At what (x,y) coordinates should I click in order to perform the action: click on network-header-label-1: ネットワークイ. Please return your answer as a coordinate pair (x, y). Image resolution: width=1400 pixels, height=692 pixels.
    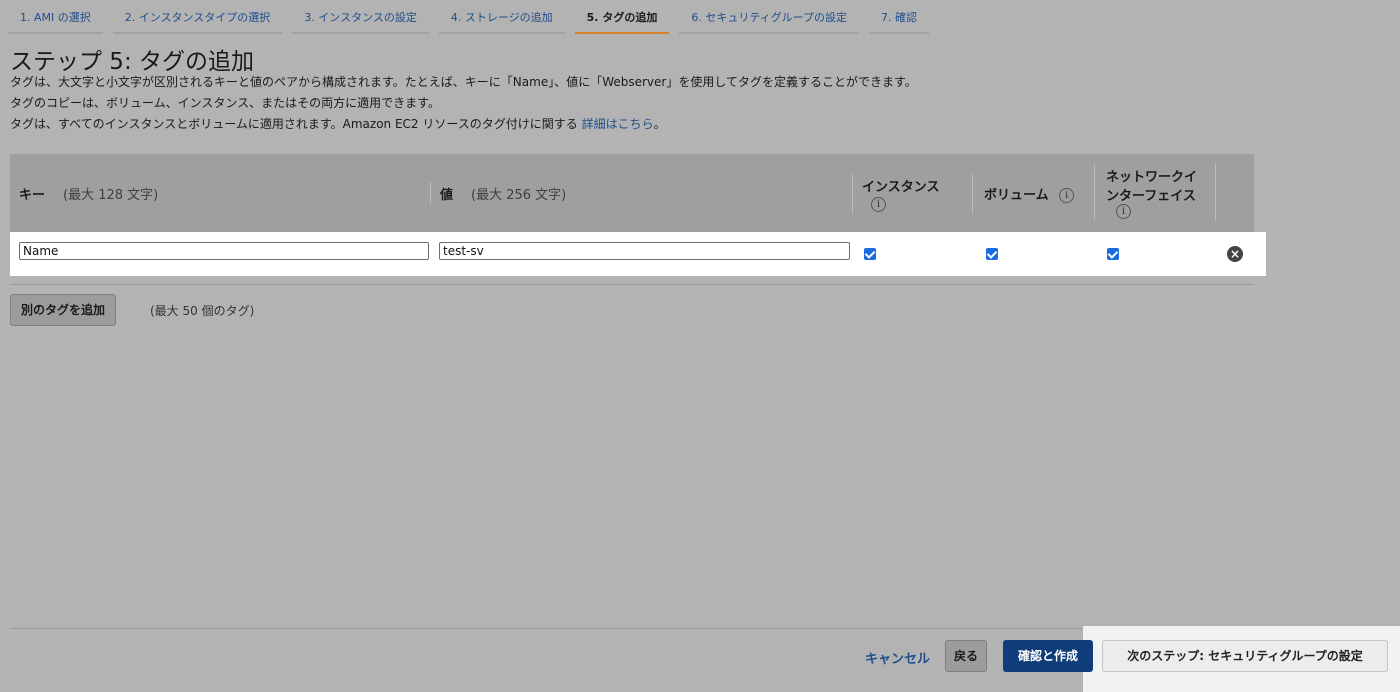
    Looking at the image, I should click on (1152, 177).